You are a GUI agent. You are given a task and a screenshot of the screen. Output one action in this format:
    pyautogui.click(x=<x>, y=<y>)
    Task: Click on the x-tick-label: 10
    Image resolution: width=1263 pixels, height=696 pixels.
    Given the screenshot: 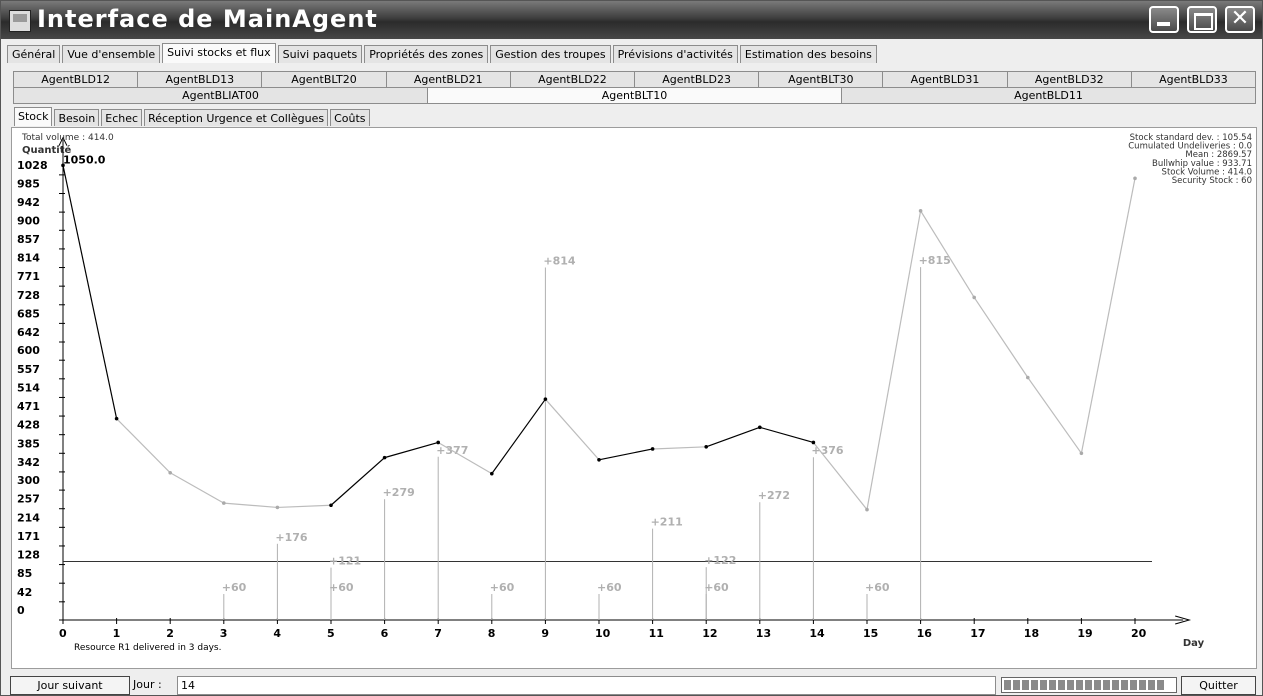 What is the action you would take?
    pyautogui.click(x=603, y=633)
    